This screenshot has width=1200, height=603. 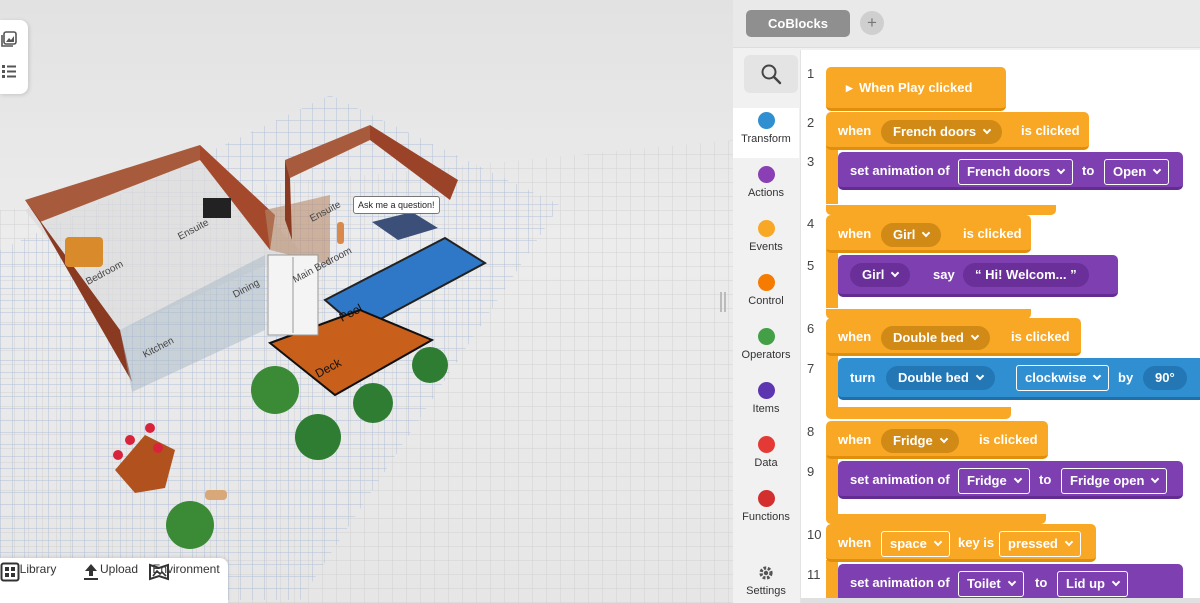 I want to click on category-label: Operators, so click(x=766, y=355).